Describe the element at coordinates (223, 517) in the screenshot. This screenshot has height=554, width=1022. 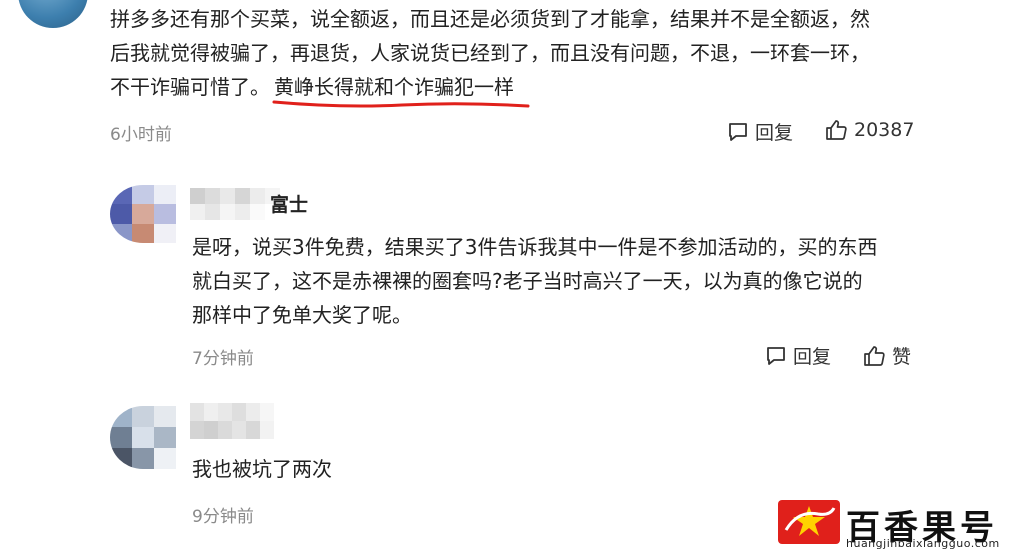
I see `reply-2-time: 9分钟前` at that location.